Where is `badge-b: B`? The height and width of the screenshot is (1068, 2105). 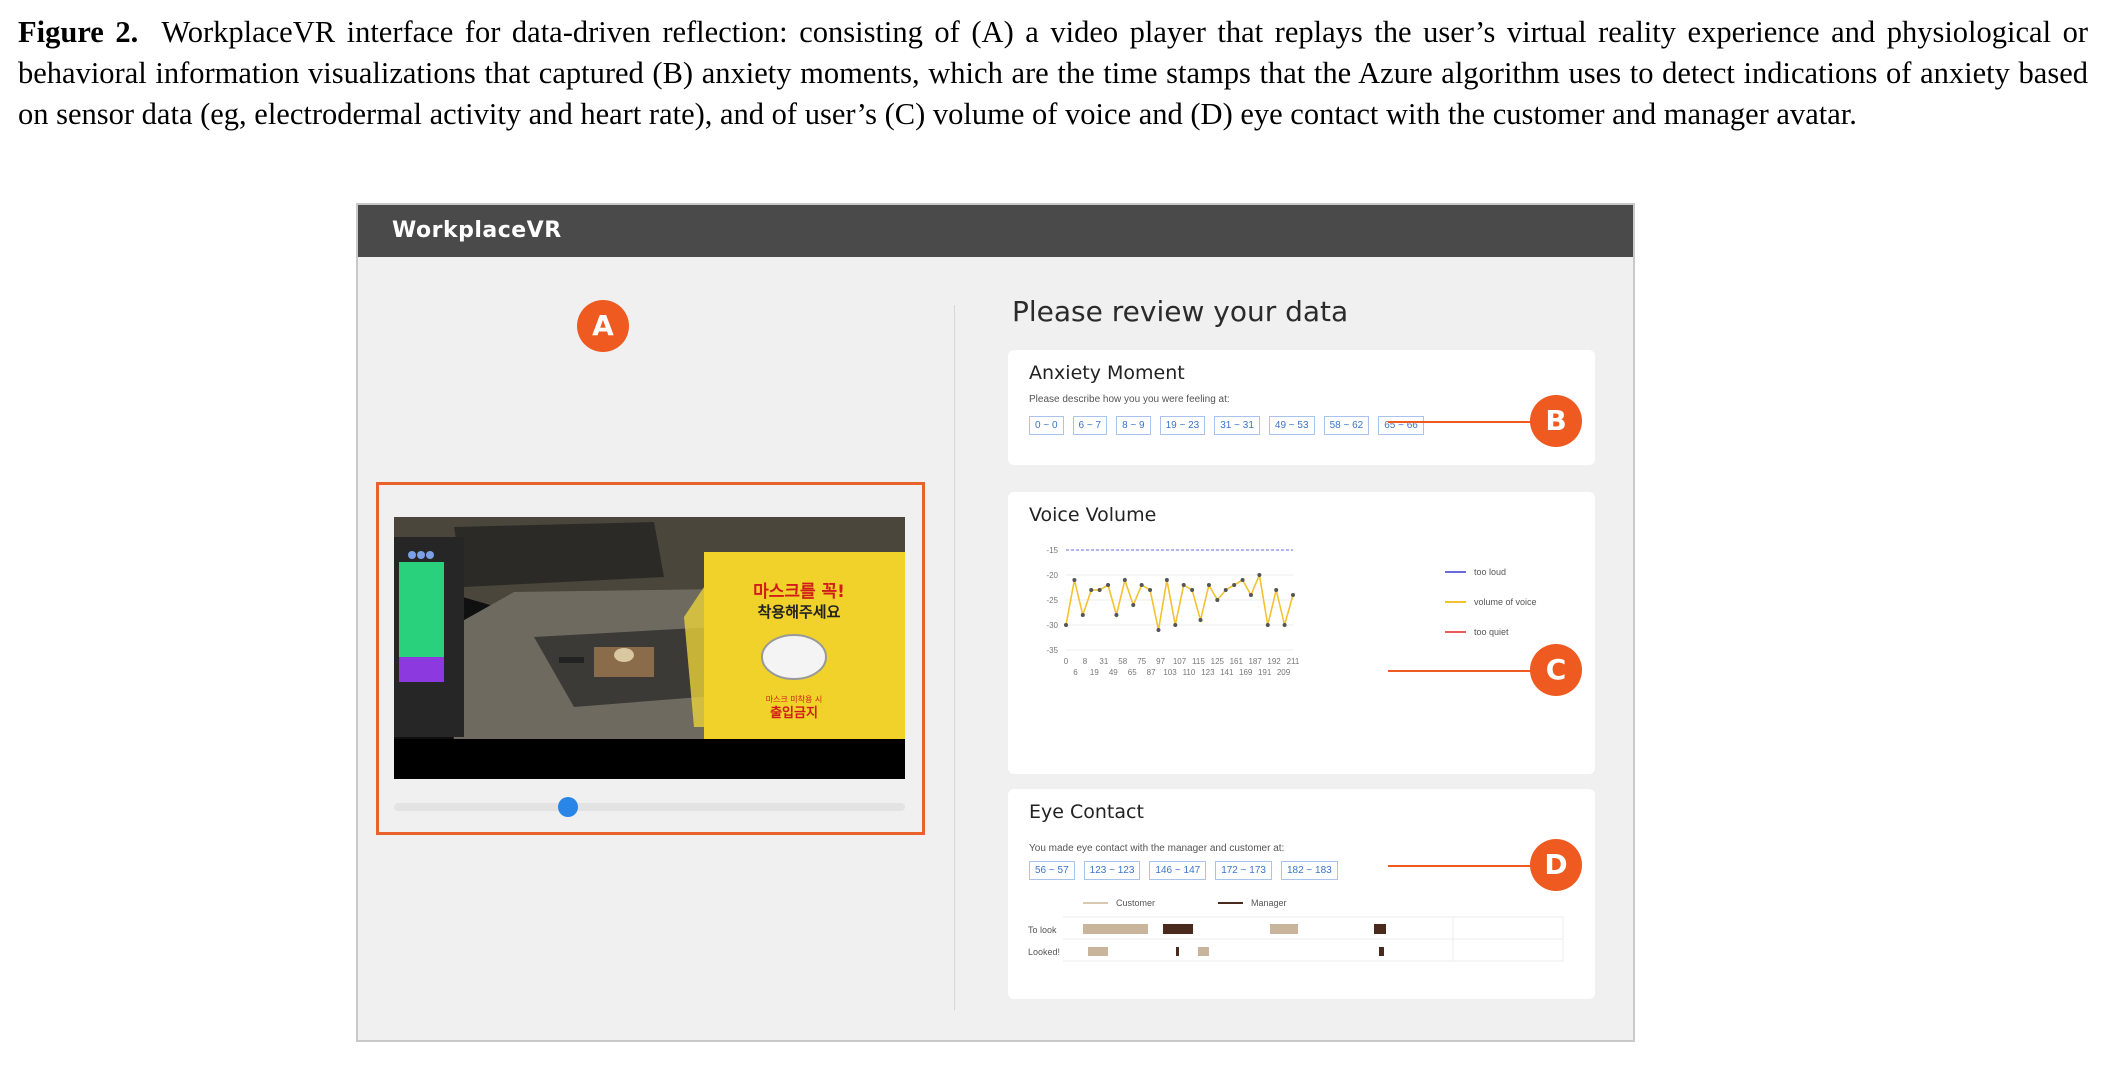
badge-b: B is located at coordinates (1556, 421).